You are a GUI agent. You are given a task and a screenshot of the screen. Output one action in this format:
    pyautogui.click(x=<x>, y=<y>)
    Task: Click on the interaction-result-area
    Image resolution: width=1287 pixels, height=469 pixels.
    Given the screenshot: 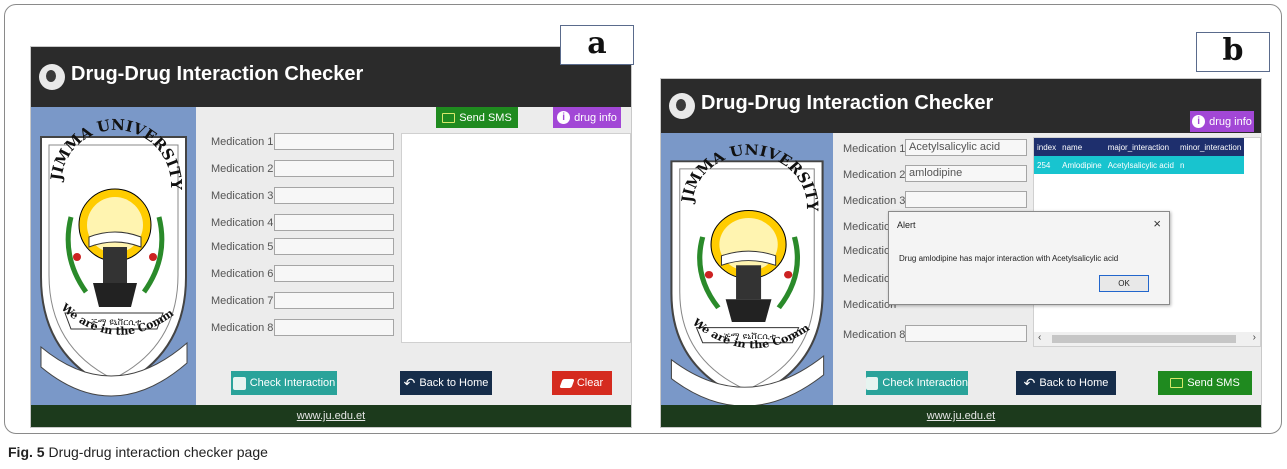 What is the action you would take?
    pyautogui.click(x=516, y=238)
    